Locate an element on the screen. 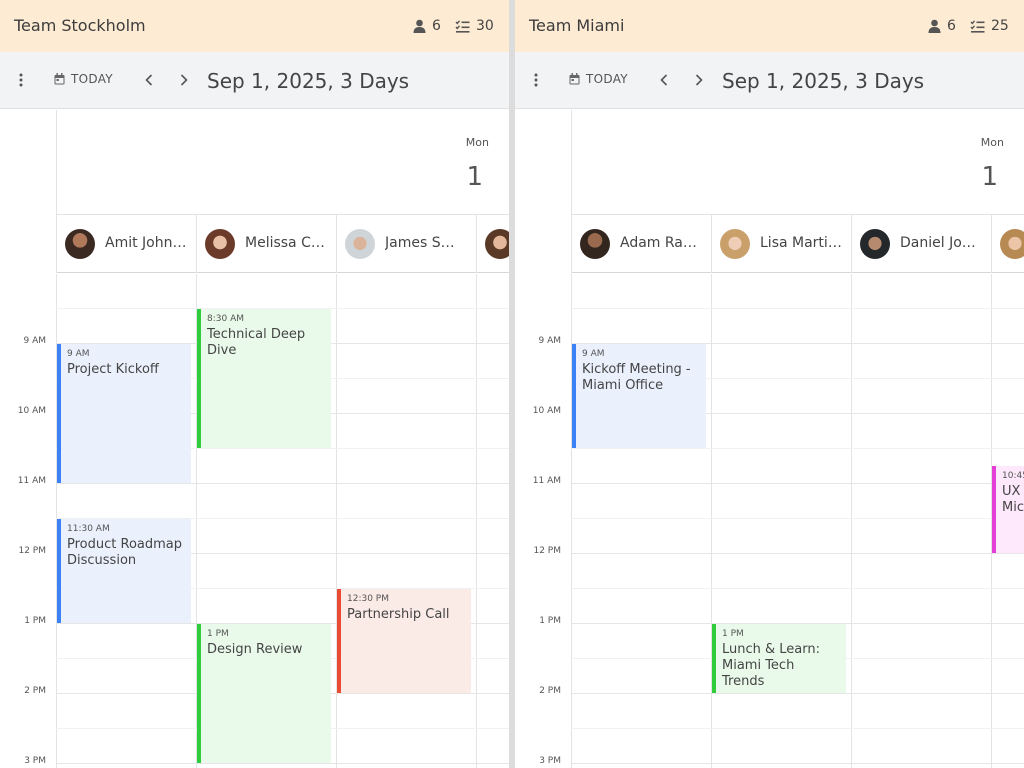 This screenshot has height=768, width=1024. resource-cell: Amit Johnson is located at coordinates (126, 244).